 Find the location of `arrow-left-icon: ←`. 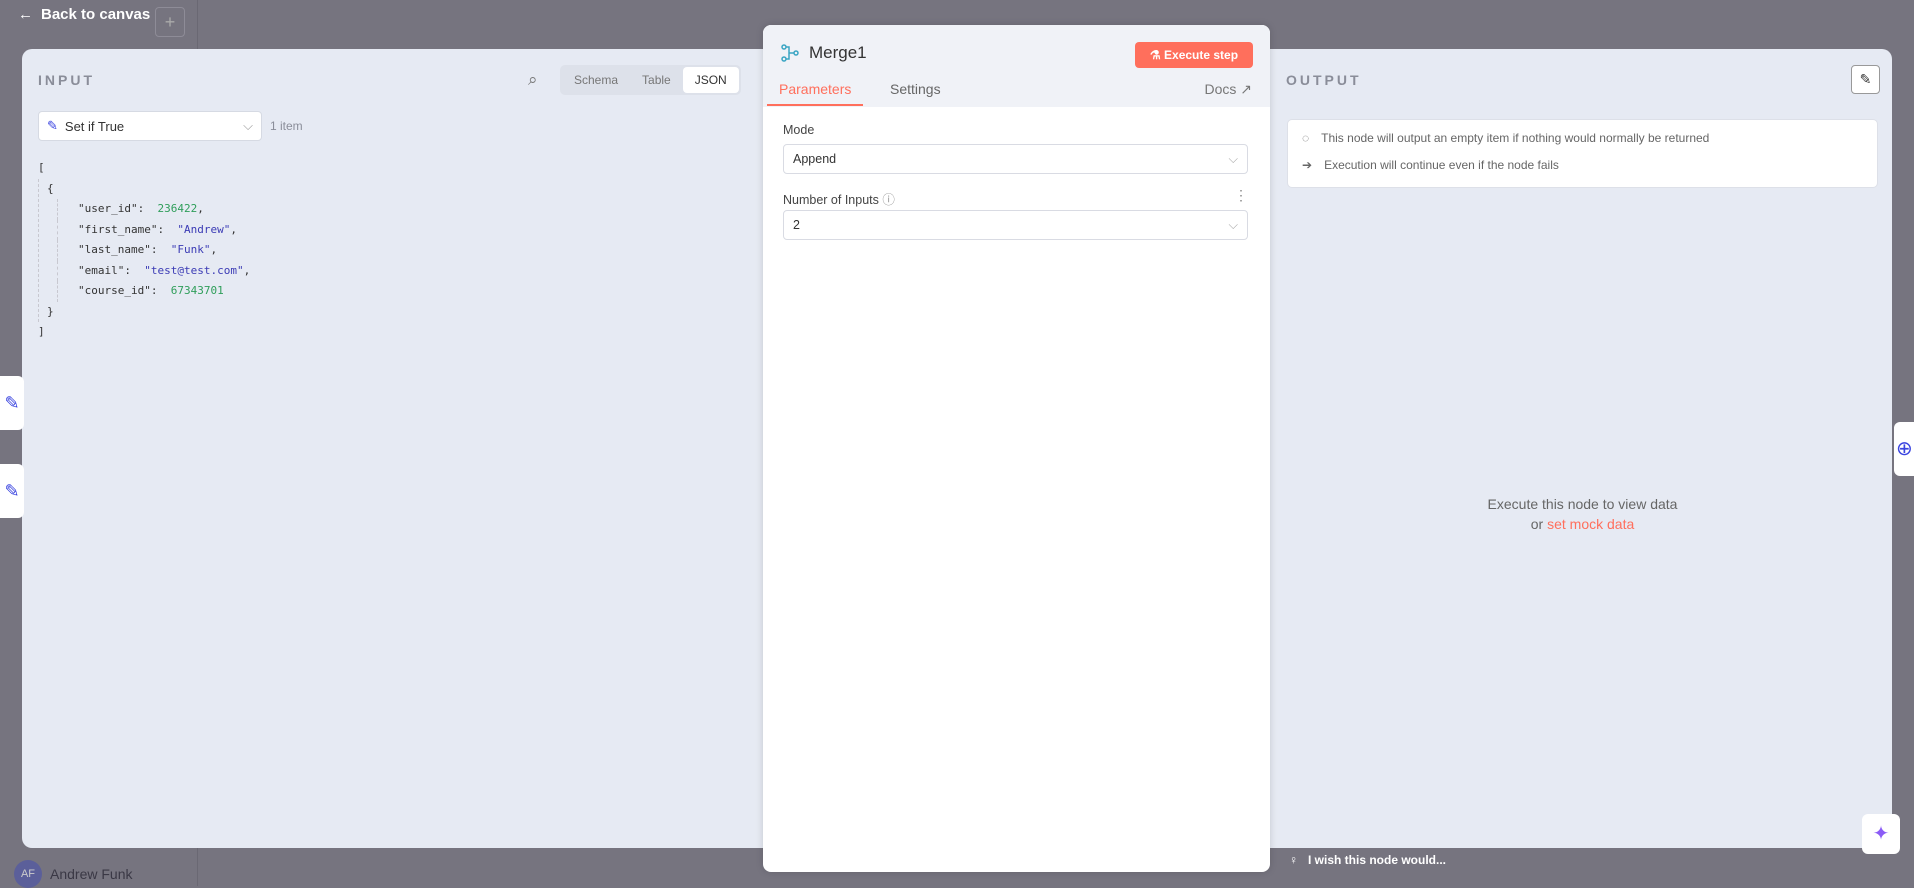

arrow-left-icon: ← is located at coordinates (25, 14).